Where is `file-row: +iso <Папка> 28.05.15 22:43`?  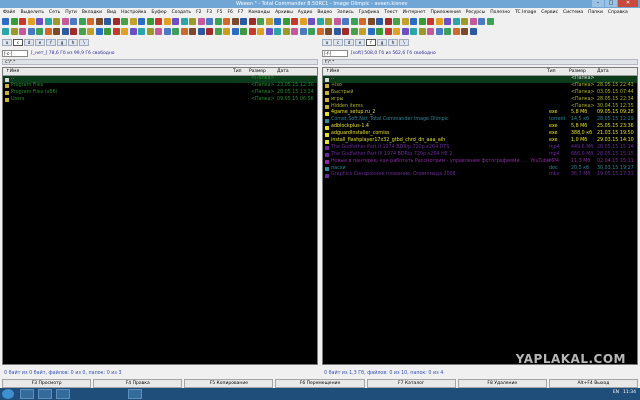 file-row: +iso <Папка> 28.05.15 22:43 is located at coordinates (480, 86).